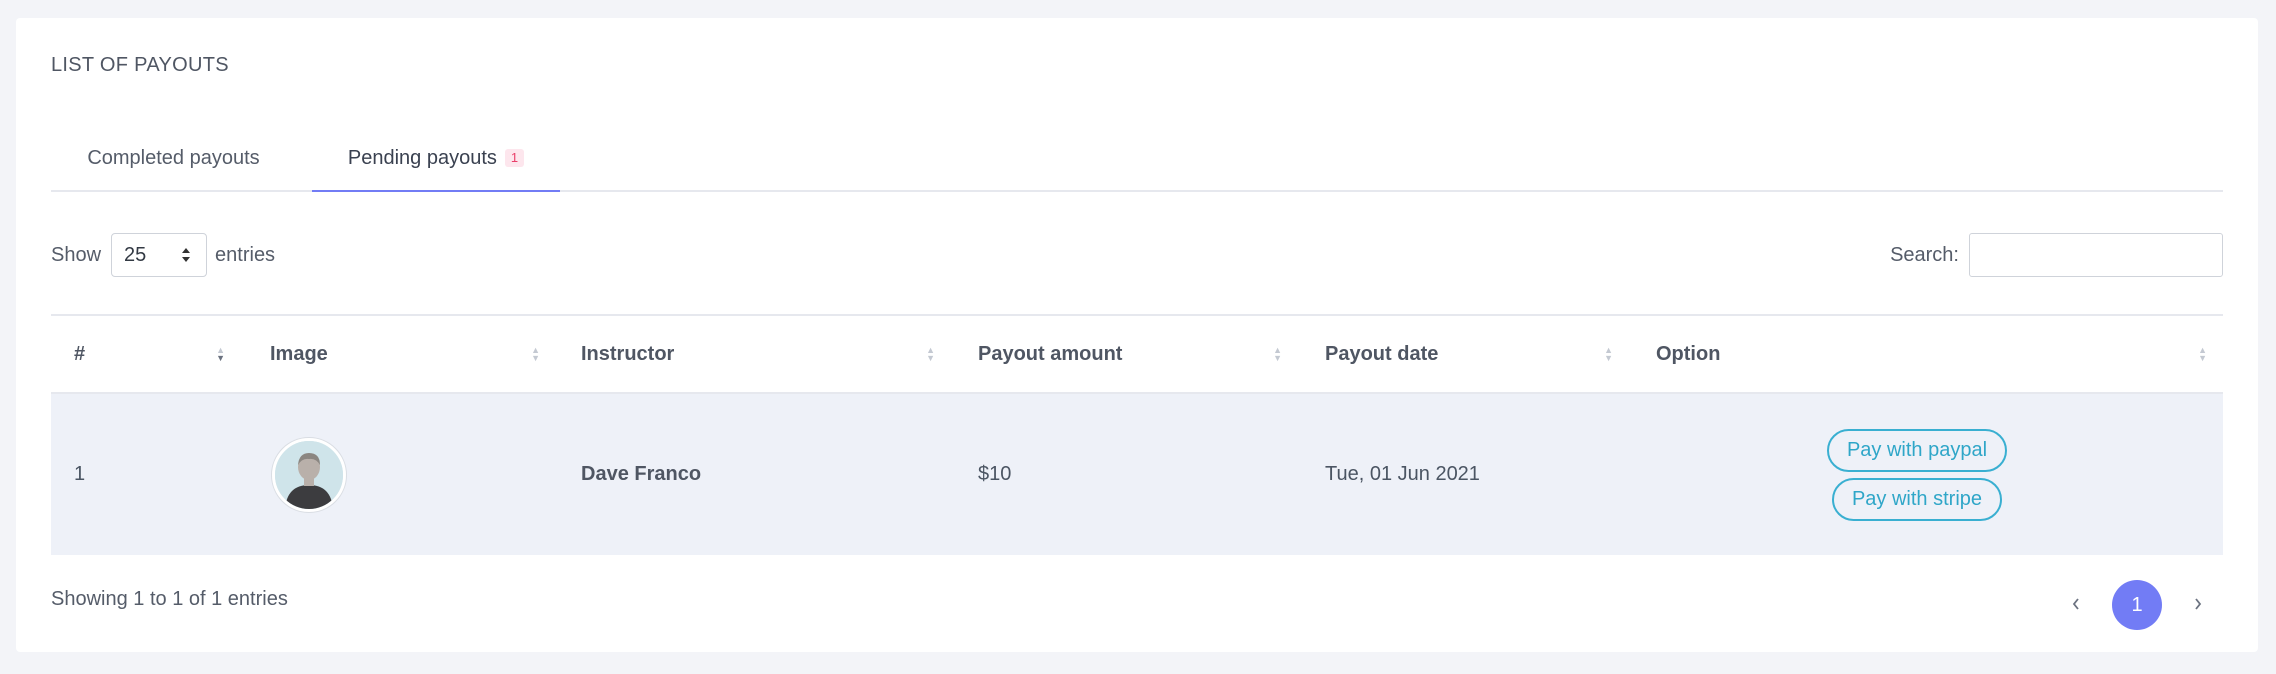  What do you see at coordinates (514, 158) in the screenshot?
I see `pending-count-badge: 1` at bounding box center [514, 158].